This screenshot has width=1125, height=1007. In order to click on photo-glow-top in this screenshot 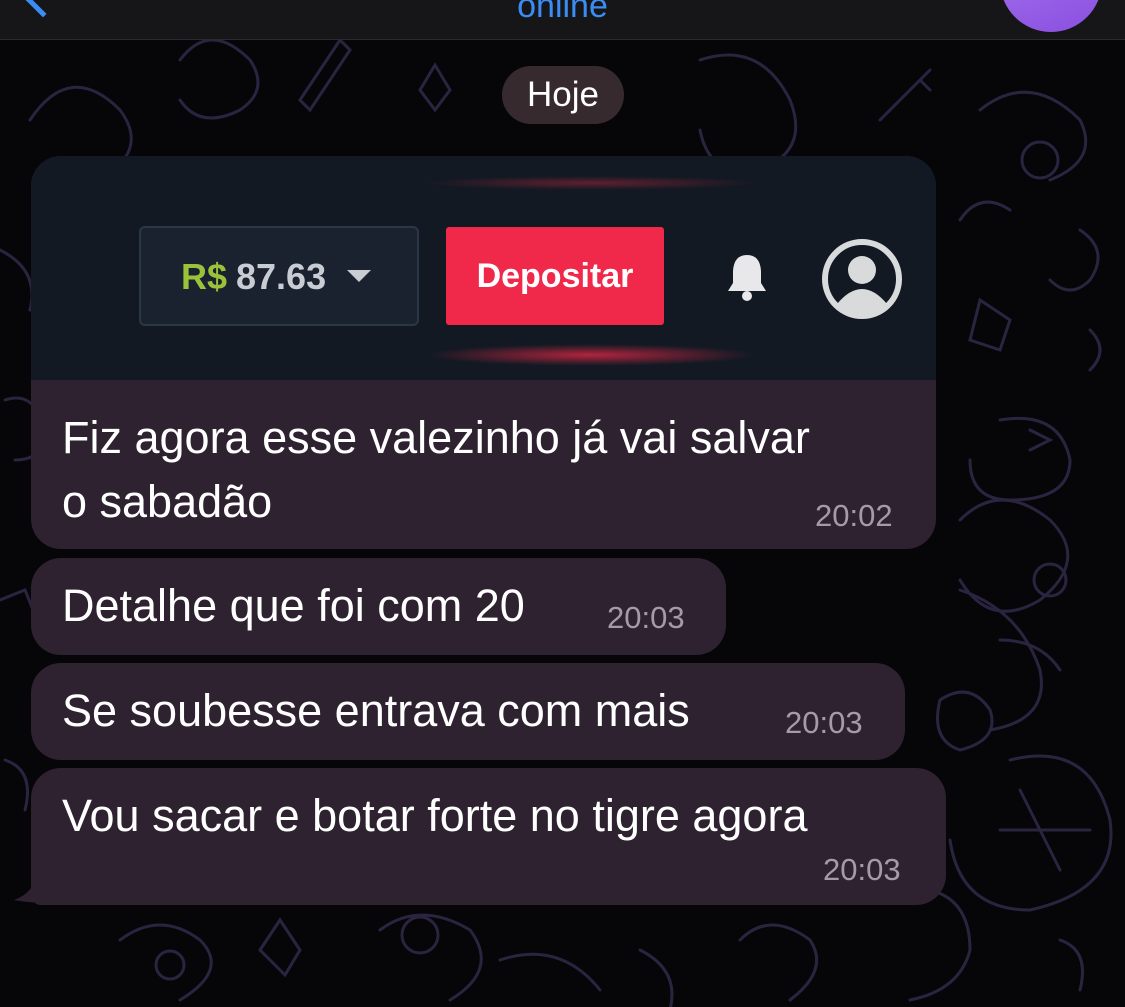, I will do `click(591, 183)`.